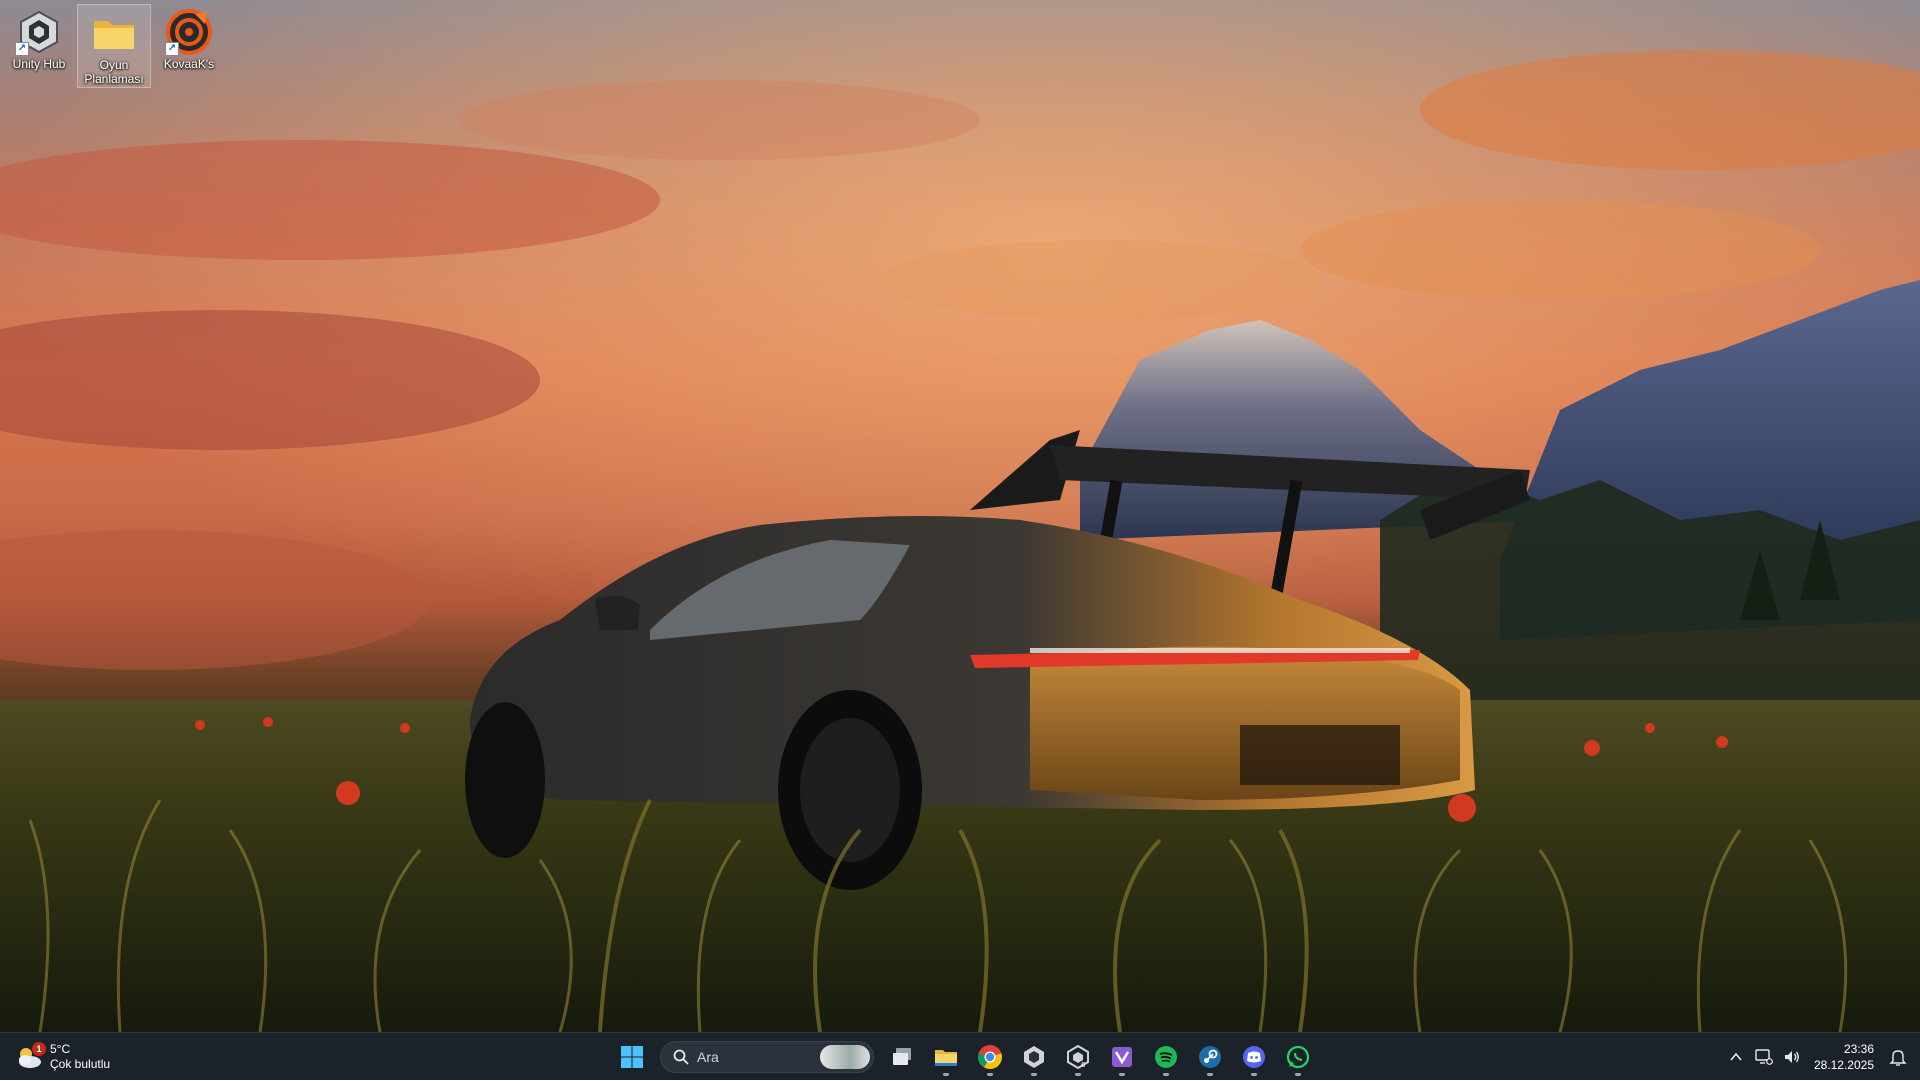  I want to click on visual-studio-icon, so click(1122, 1057).